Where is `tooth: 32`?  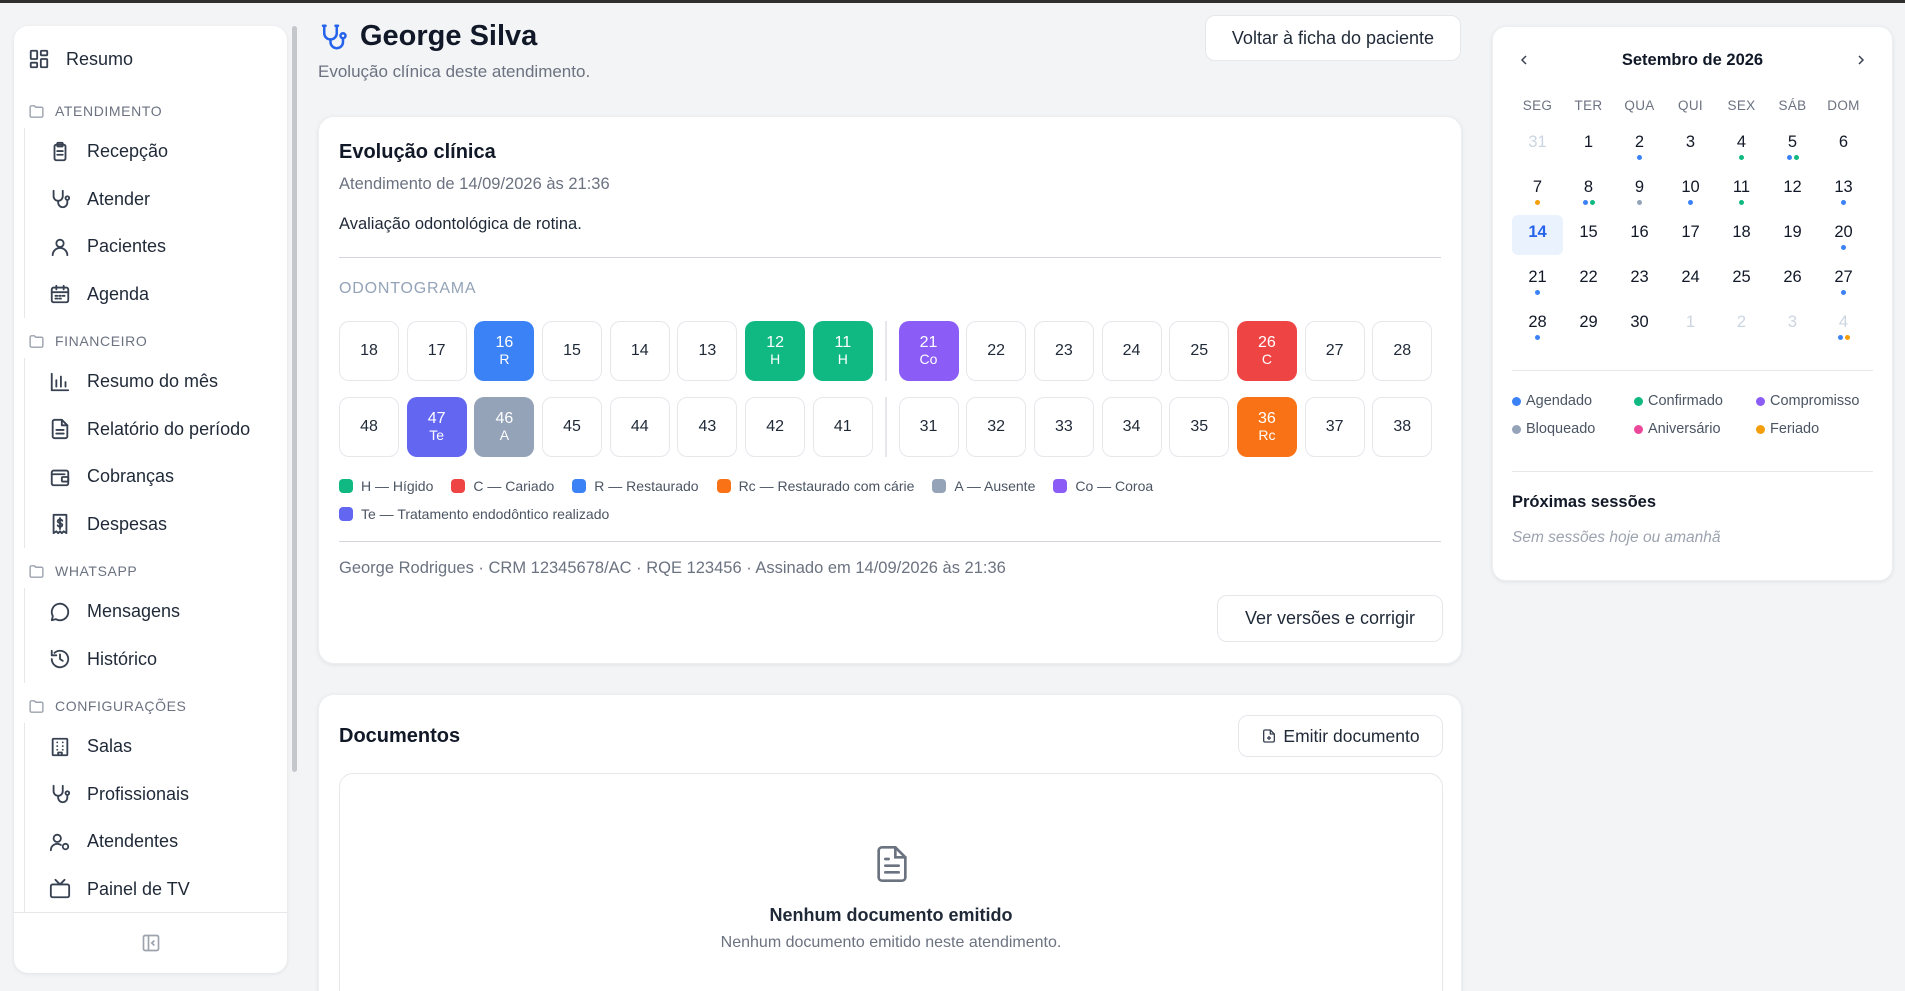
tooth: 32 is located at coordinates (996, 427).